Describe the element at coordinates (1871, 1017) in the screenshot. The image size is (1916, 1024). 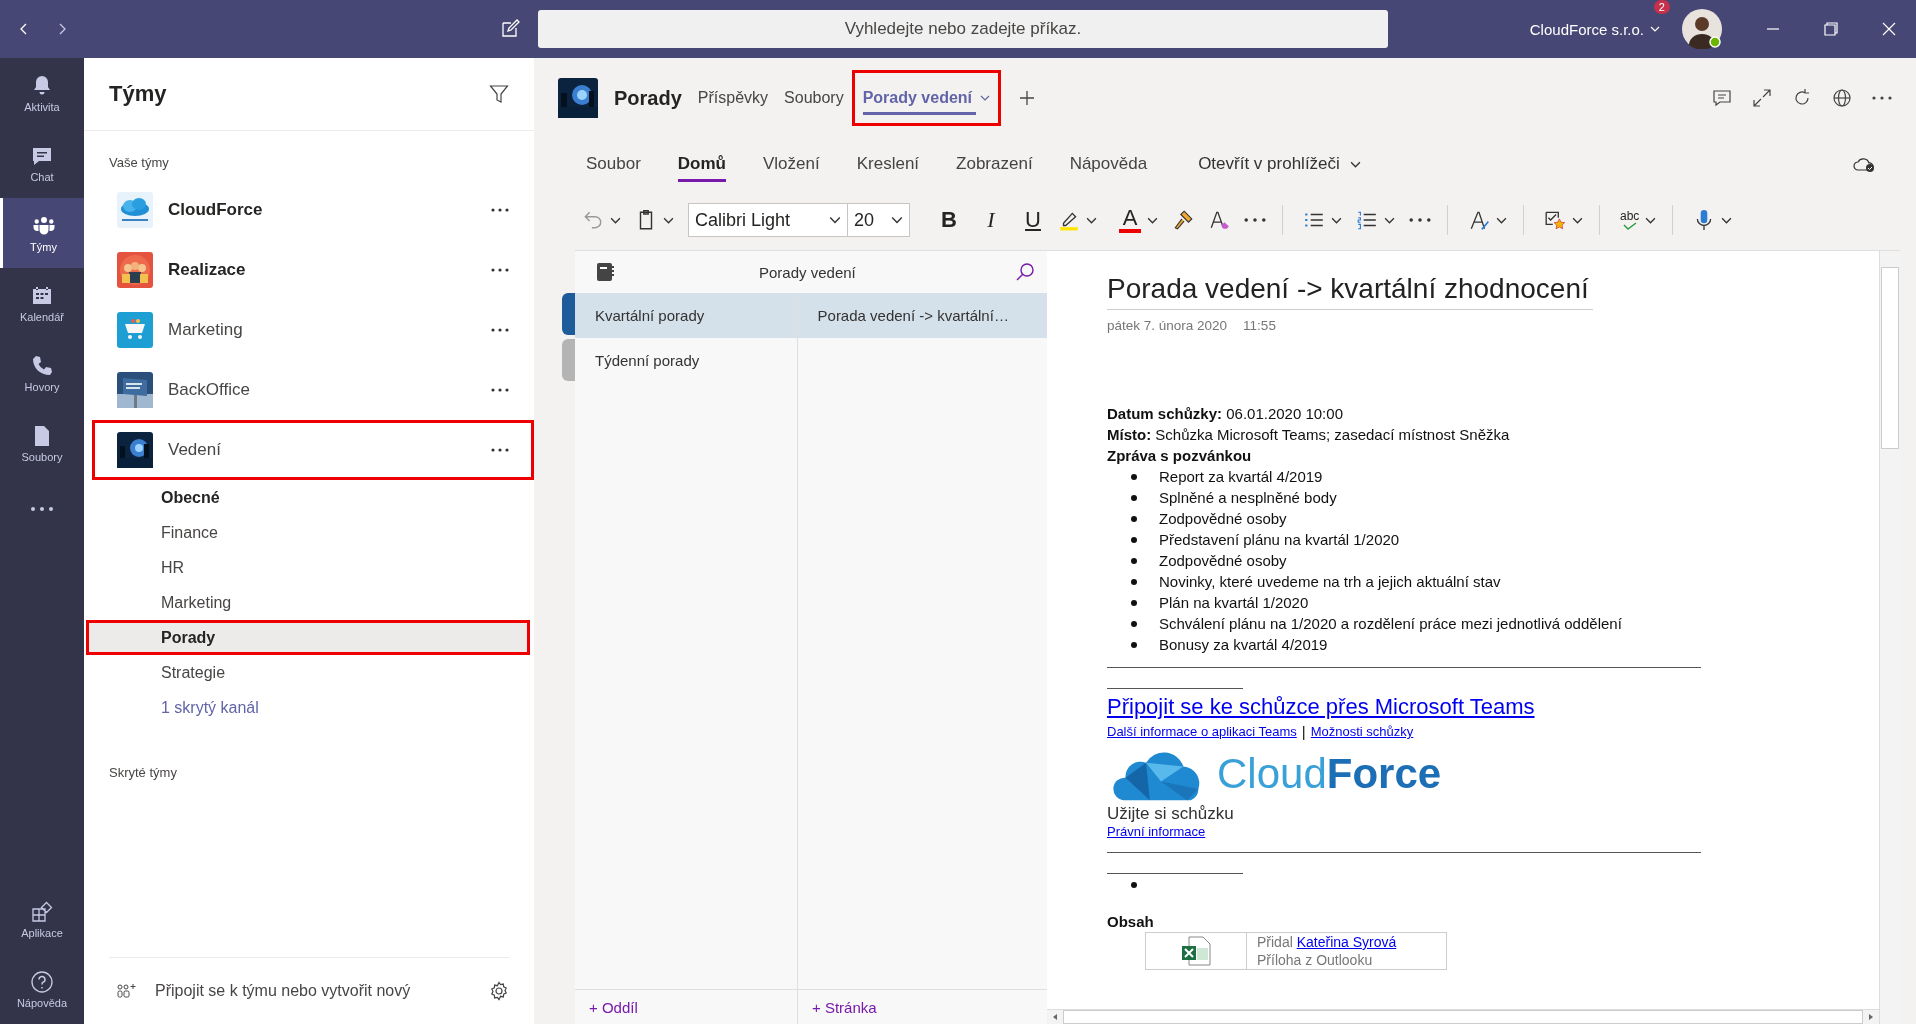
I see `scroll-right-icon` at that location.